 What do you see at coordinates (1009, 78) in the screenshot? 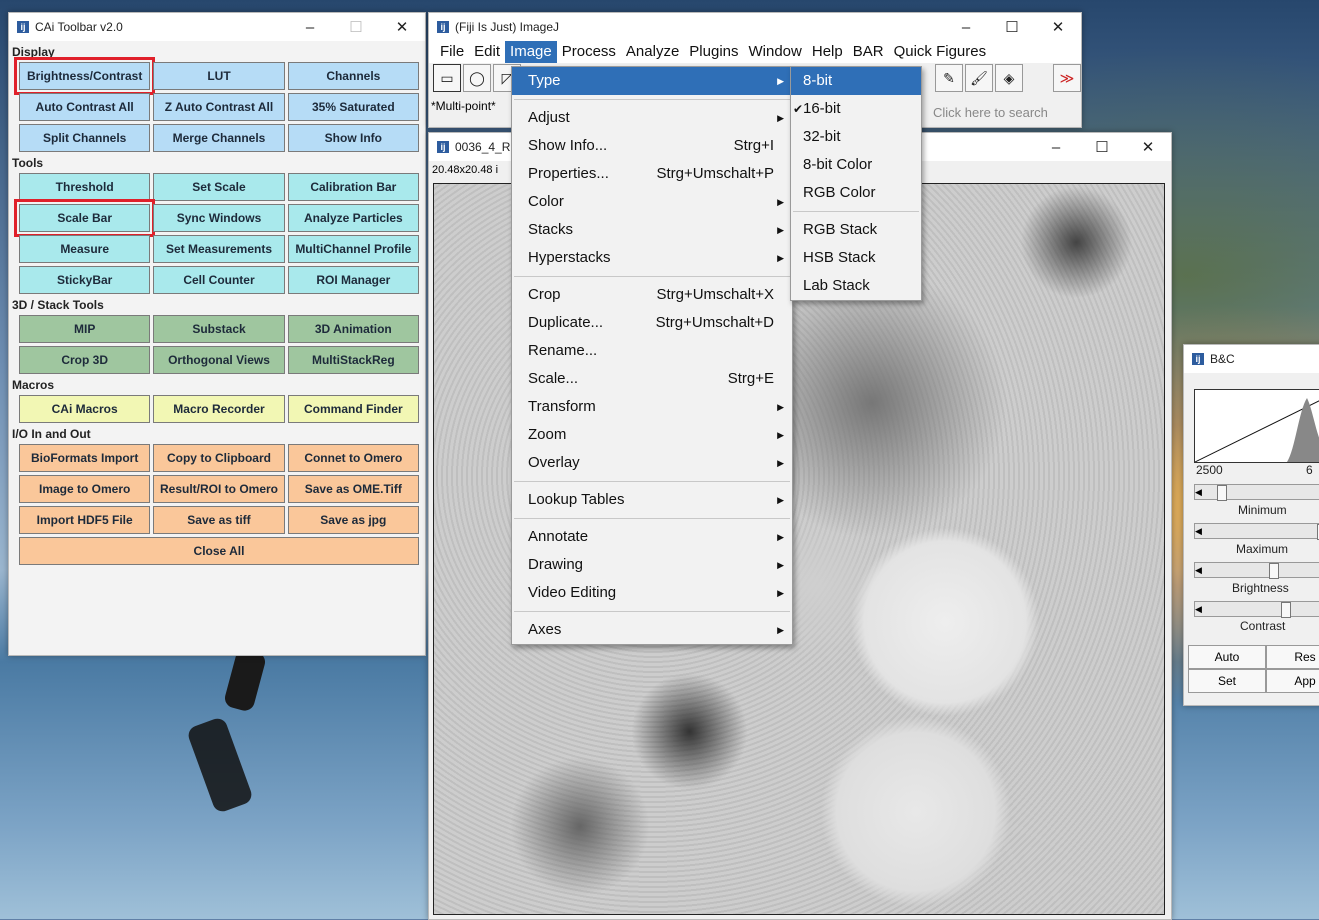
I see `flood-fill-icon: ◈` at bounding box center [1009, 78].